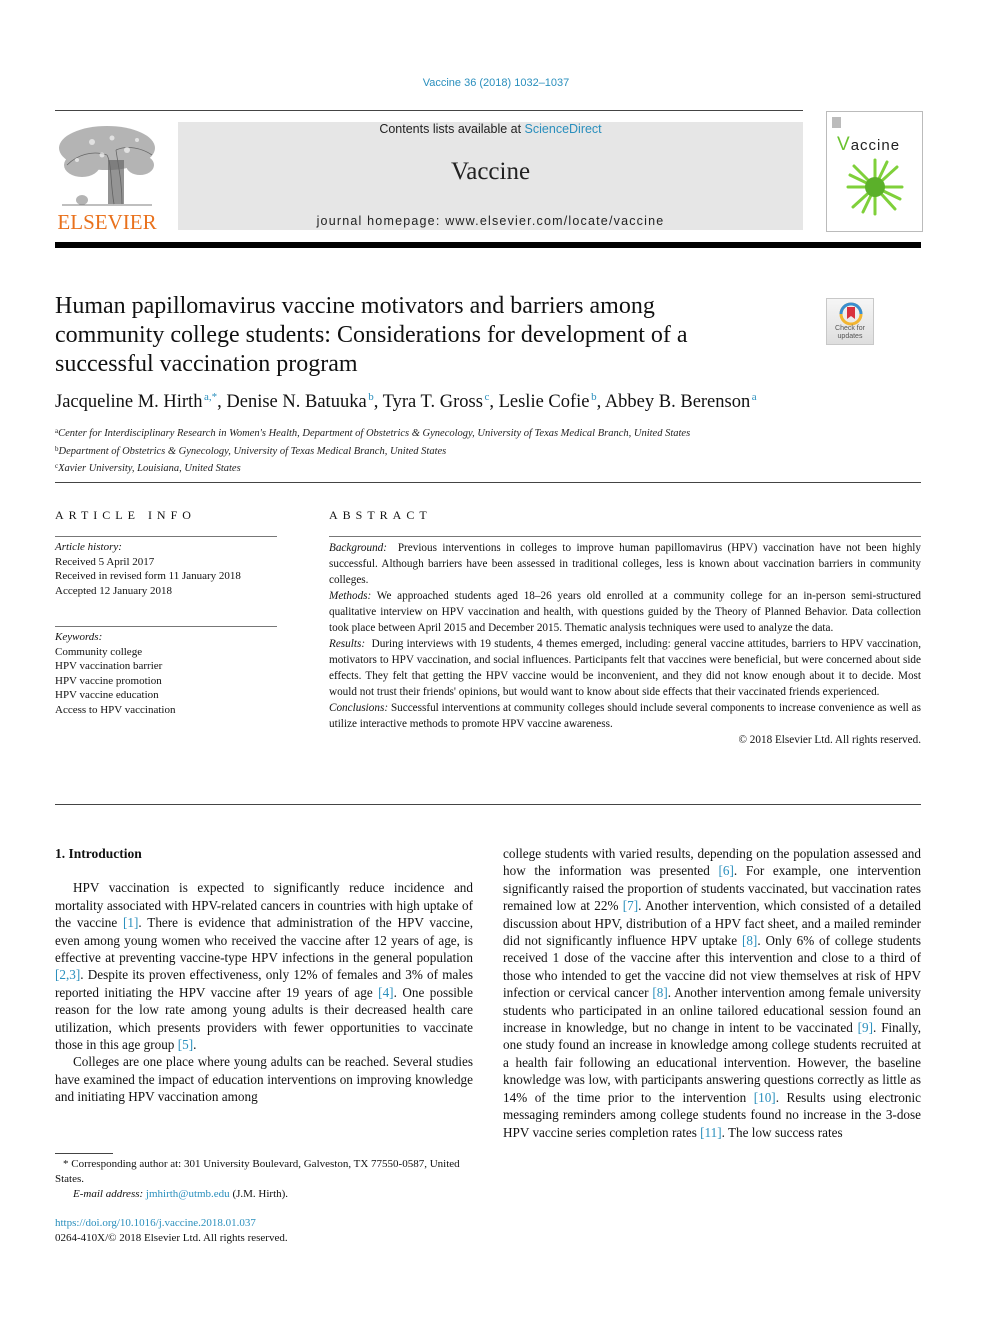 The height and width of the screenshot is (1323, 992). Describe the element at coordinates (563, 129) in the screenshot. I see `sciencedirect-link: ScienceDirect` at that location.